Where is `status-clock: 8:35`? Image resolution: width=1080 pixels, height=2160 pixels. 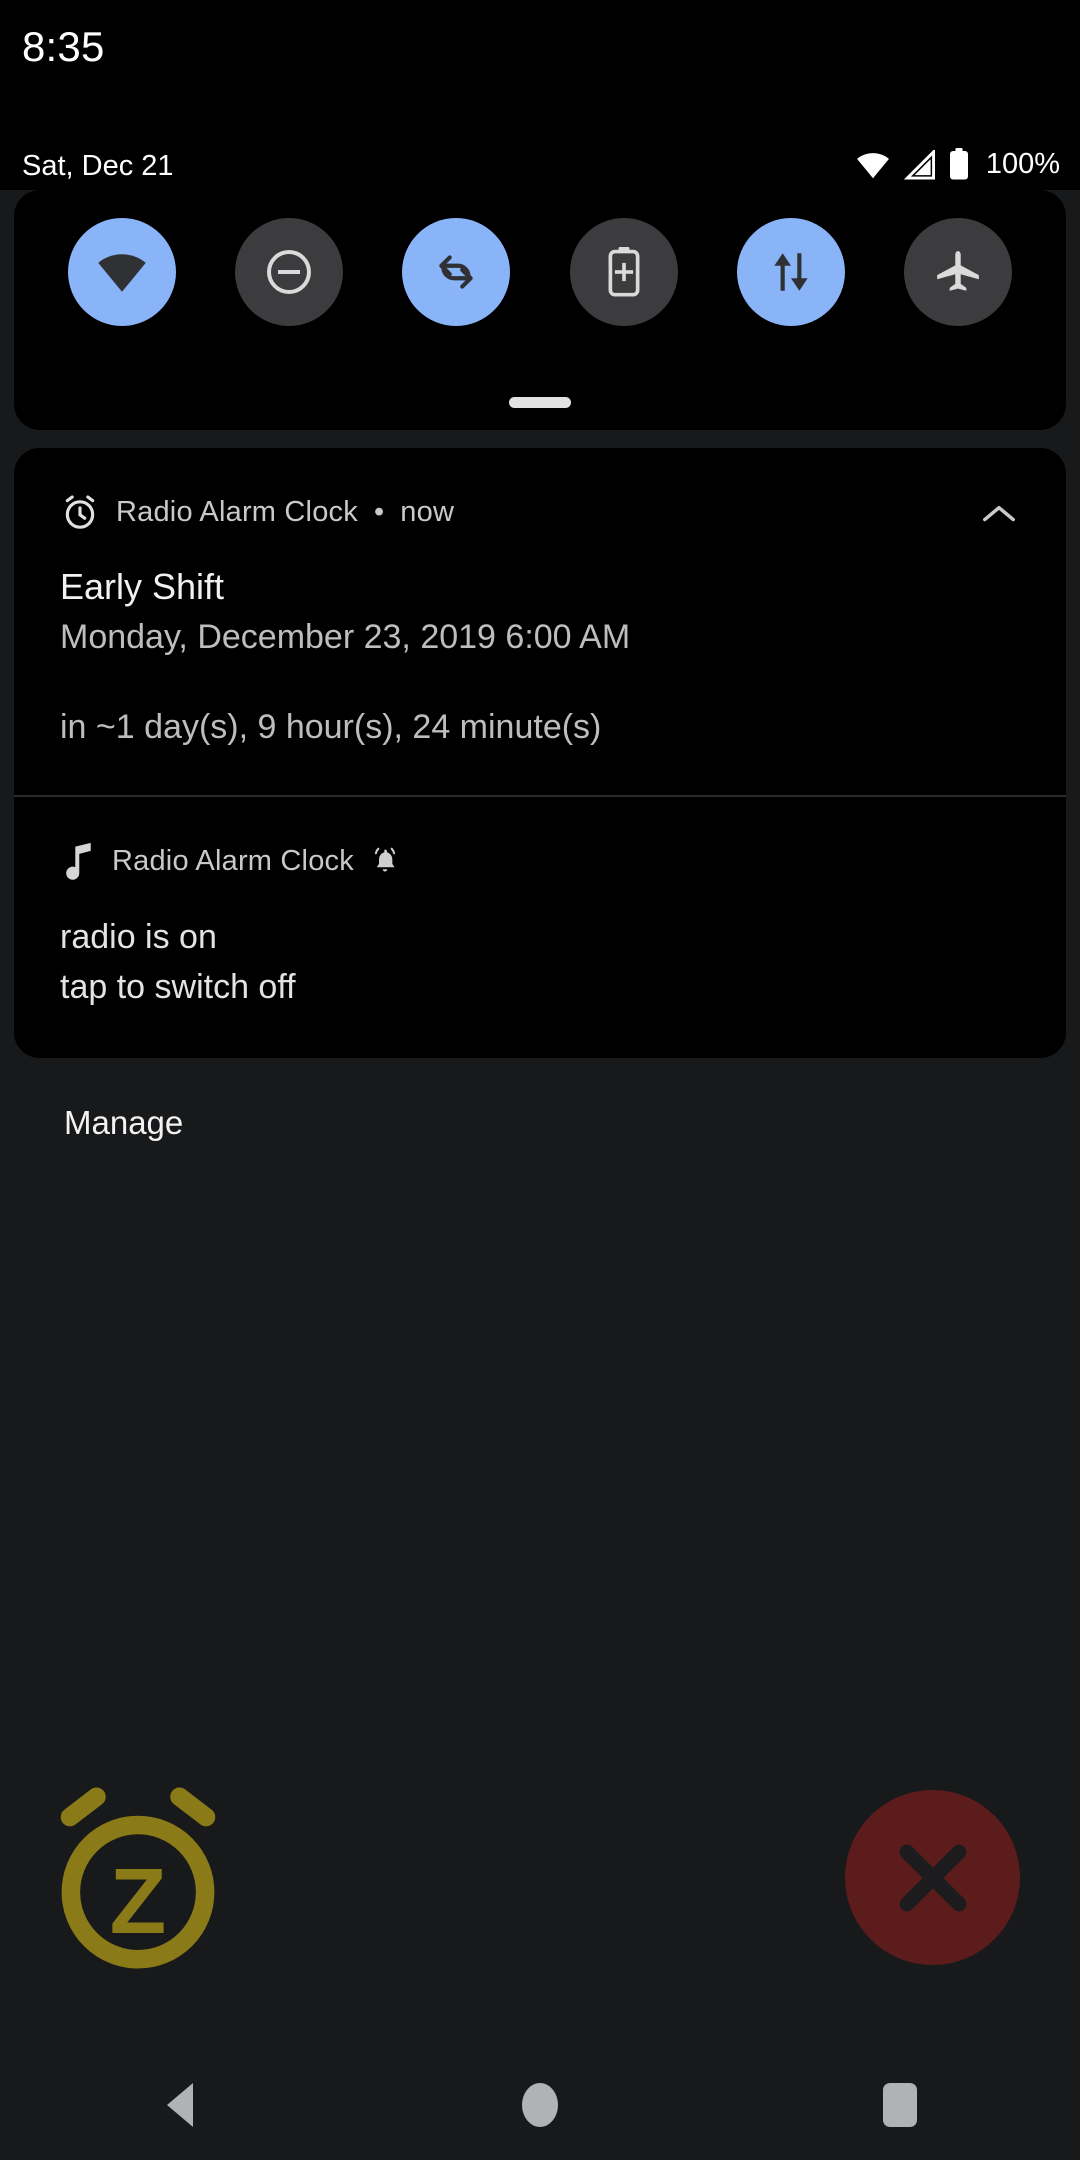 status-clock: 8:35 is located at coordinates (63, 46).